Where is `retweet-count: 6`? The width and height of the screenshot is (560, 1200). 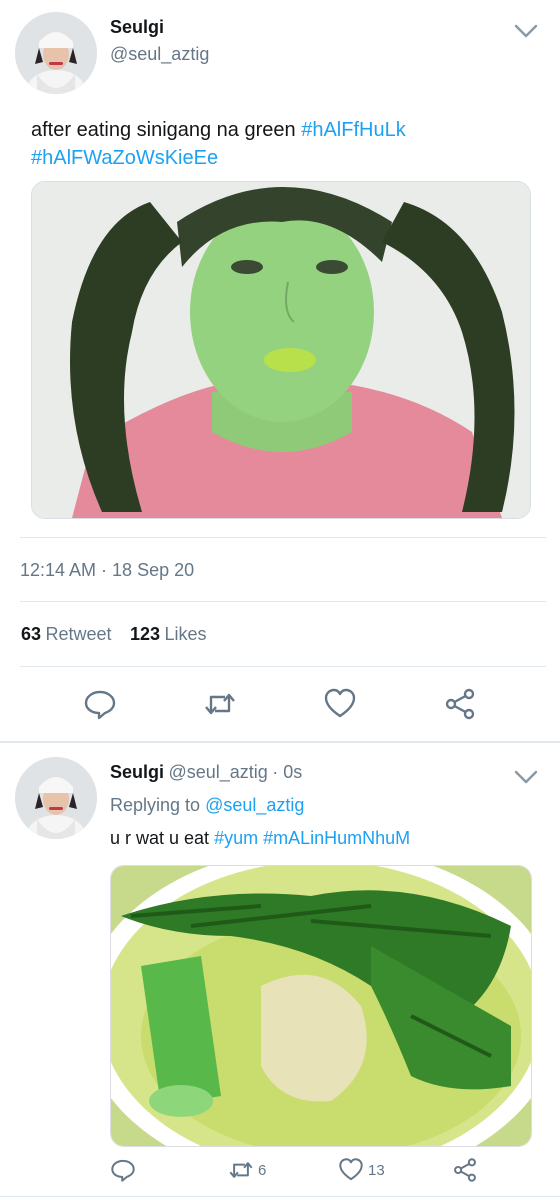
retweet-count: 6 is located at coordinates (262, 1170).